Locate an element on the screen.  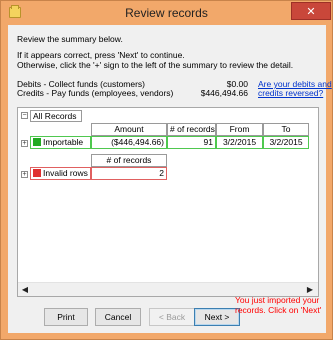
intro-text: Review the summary below. is located at coordinates (70, 39).